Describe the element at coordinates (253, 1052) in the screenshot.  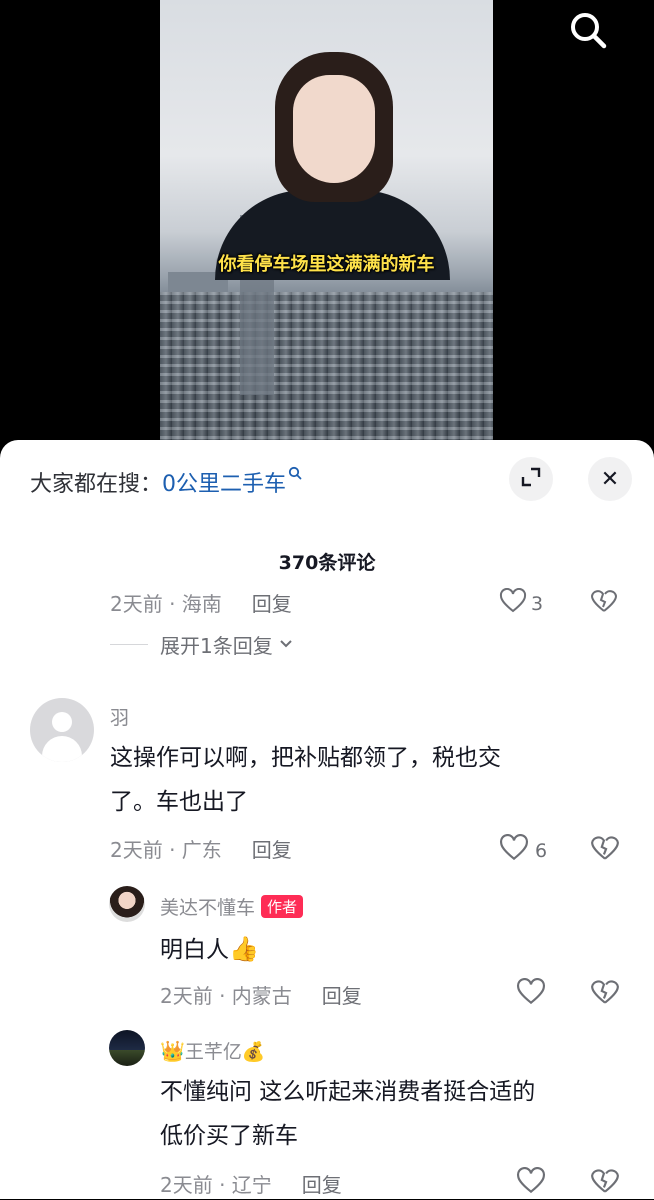
I see `money-bag-icon: 💰` at that location.